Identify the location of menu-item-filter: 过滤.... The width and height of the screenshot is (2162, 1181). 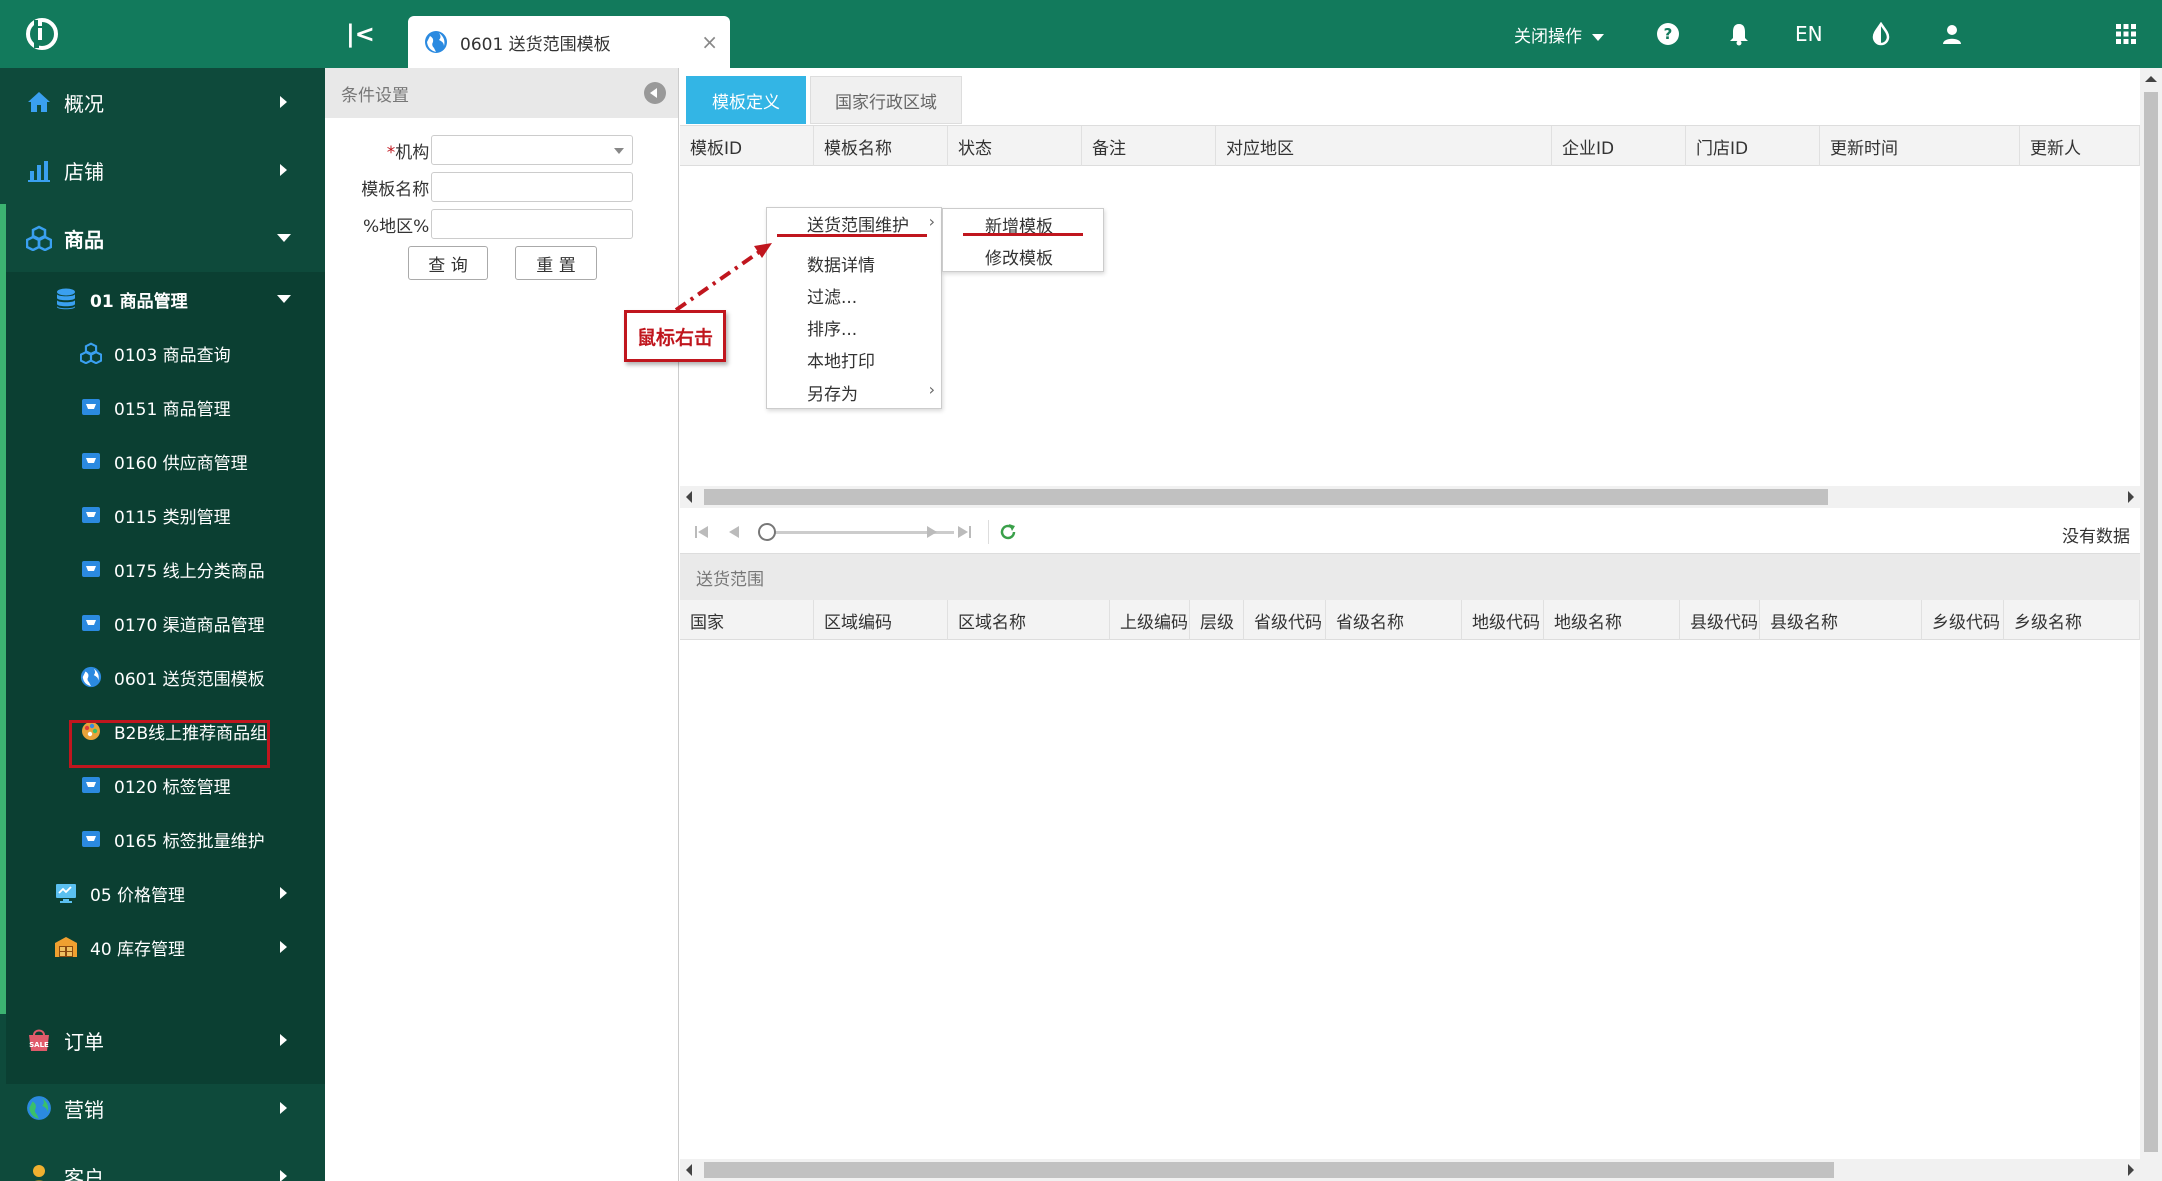
(832, 295).